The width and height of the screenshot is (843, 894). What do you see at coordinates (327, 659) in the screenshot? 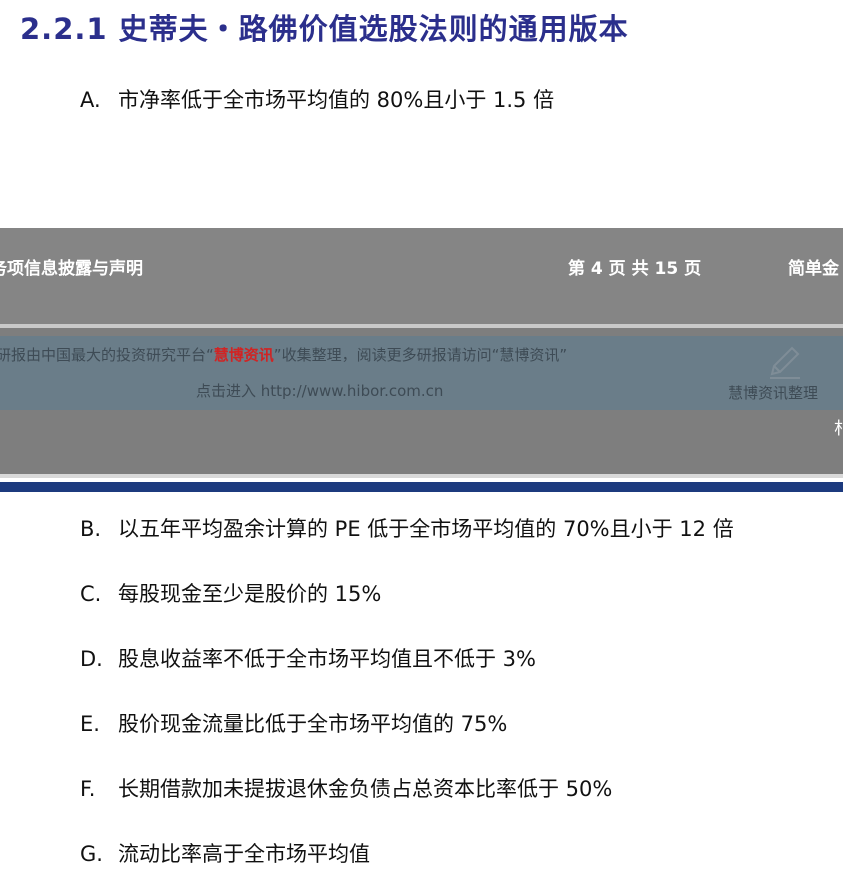
I see `rule-text: 股息收益率不低于全市场平均值且不低于 3%` at bounding box center [327, 659].